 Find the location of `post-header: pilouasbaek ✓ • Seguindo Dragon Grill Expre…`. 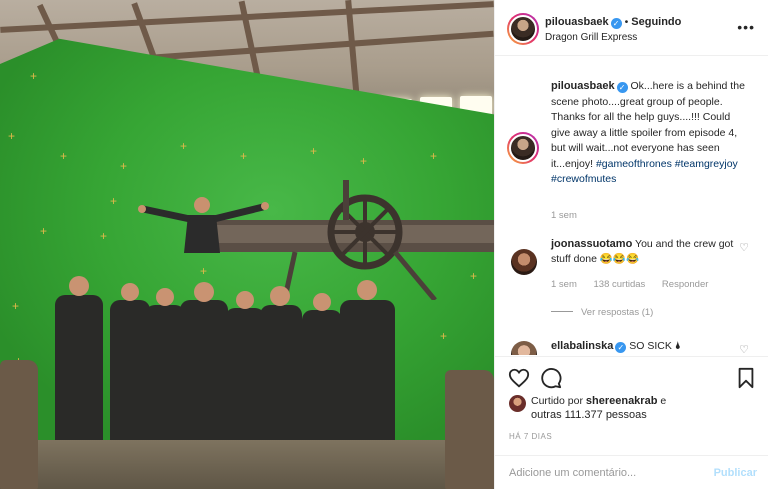

post-header: pilouasbaek ✓ • Seguindo Dragon Grill Expre… is located at coordinates (631, 28).